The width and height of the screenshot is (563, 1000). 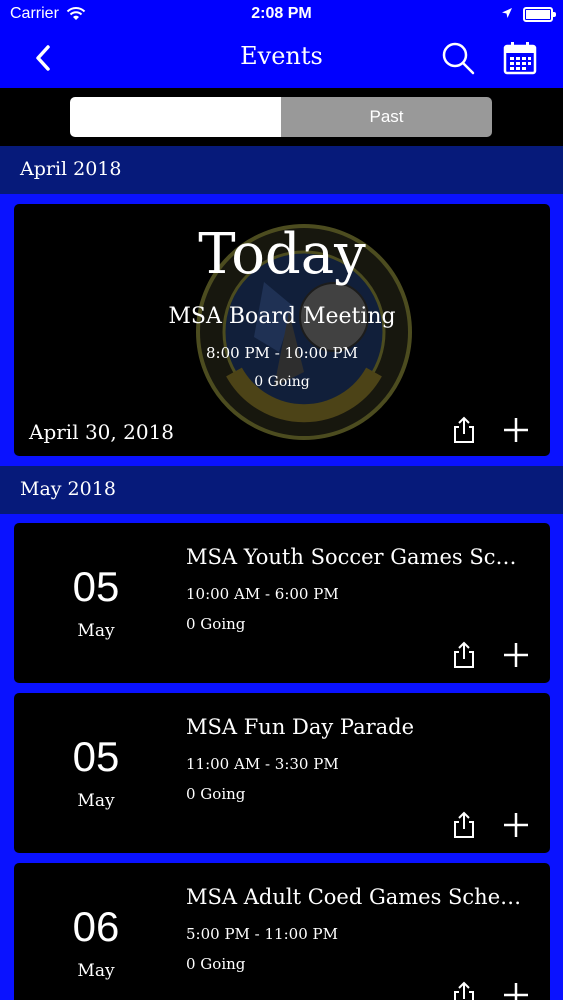 What do you see at coordinates (300, 727) in the screenshot?
I see `event-title: MSA Fun Day Parade` at bounding box center [300, 727].